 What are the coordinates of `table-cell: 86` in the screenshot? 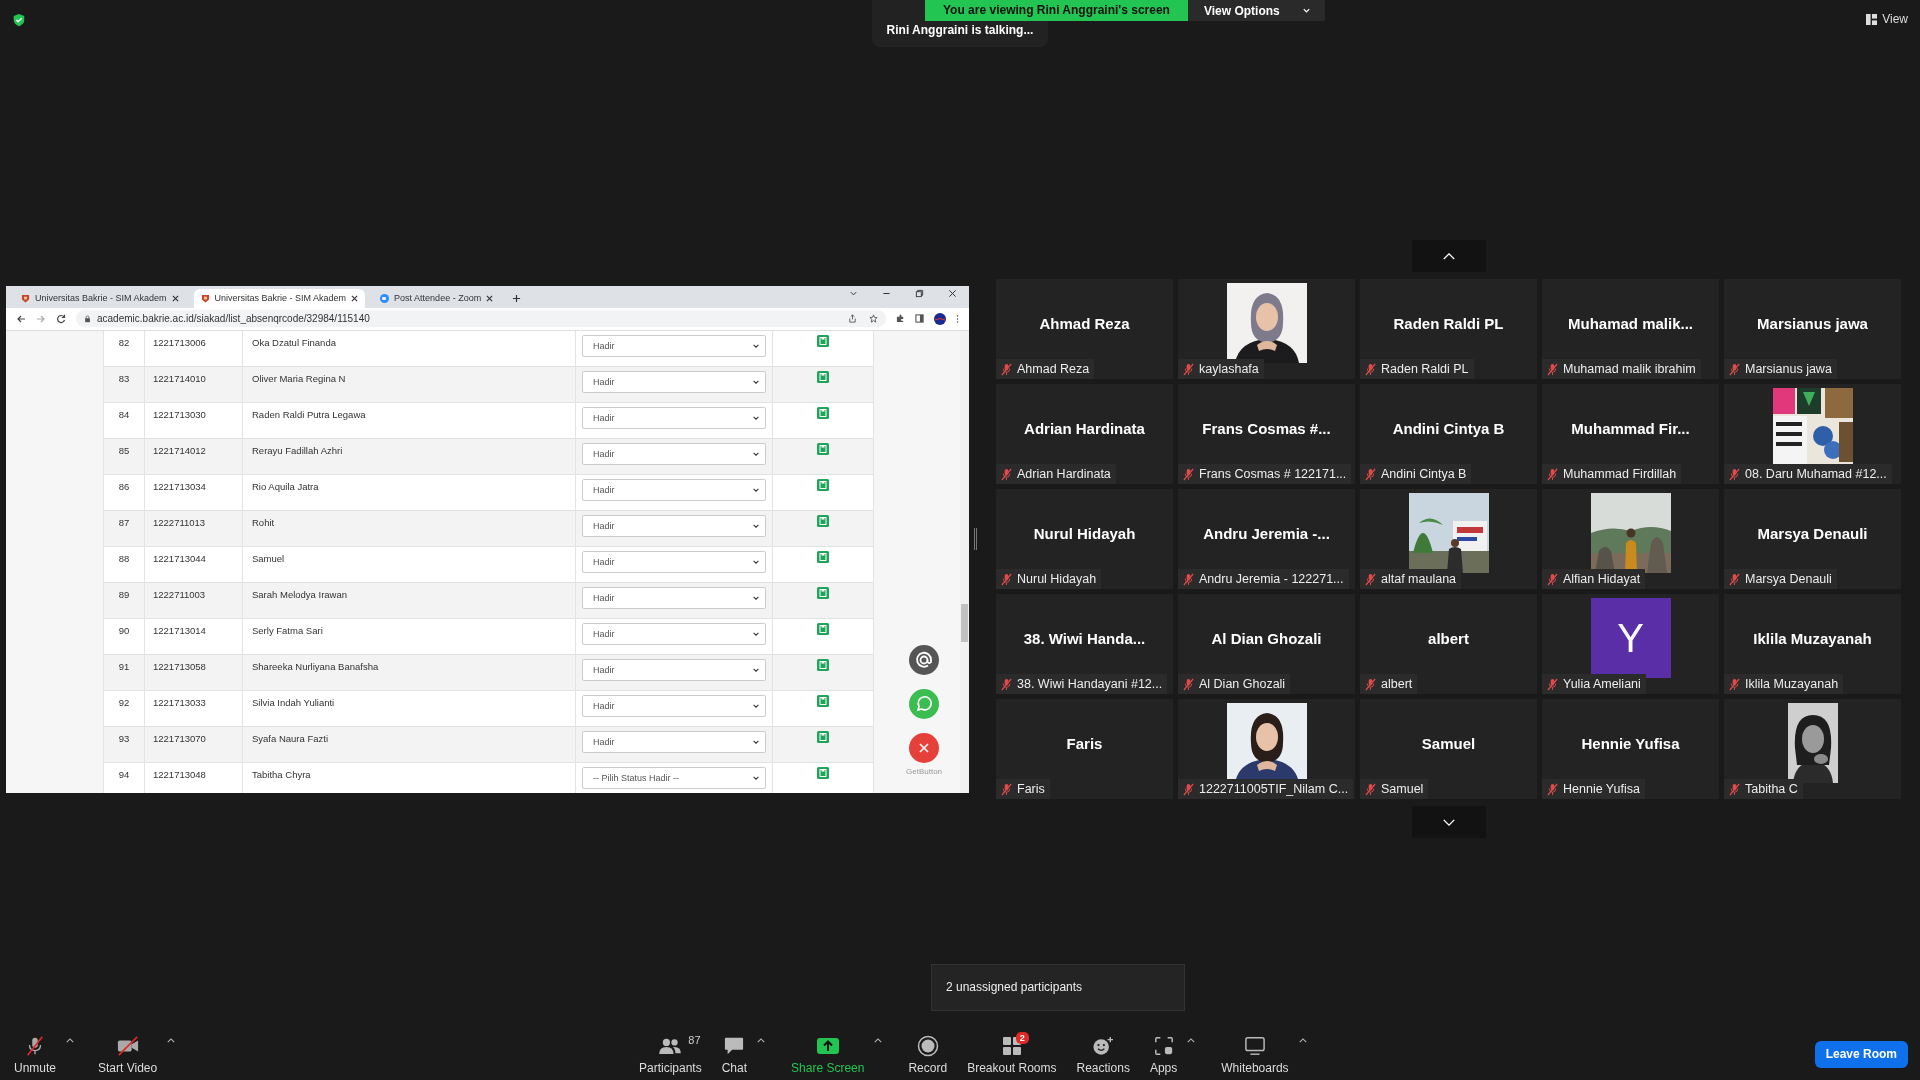 It's located at (124, 492).